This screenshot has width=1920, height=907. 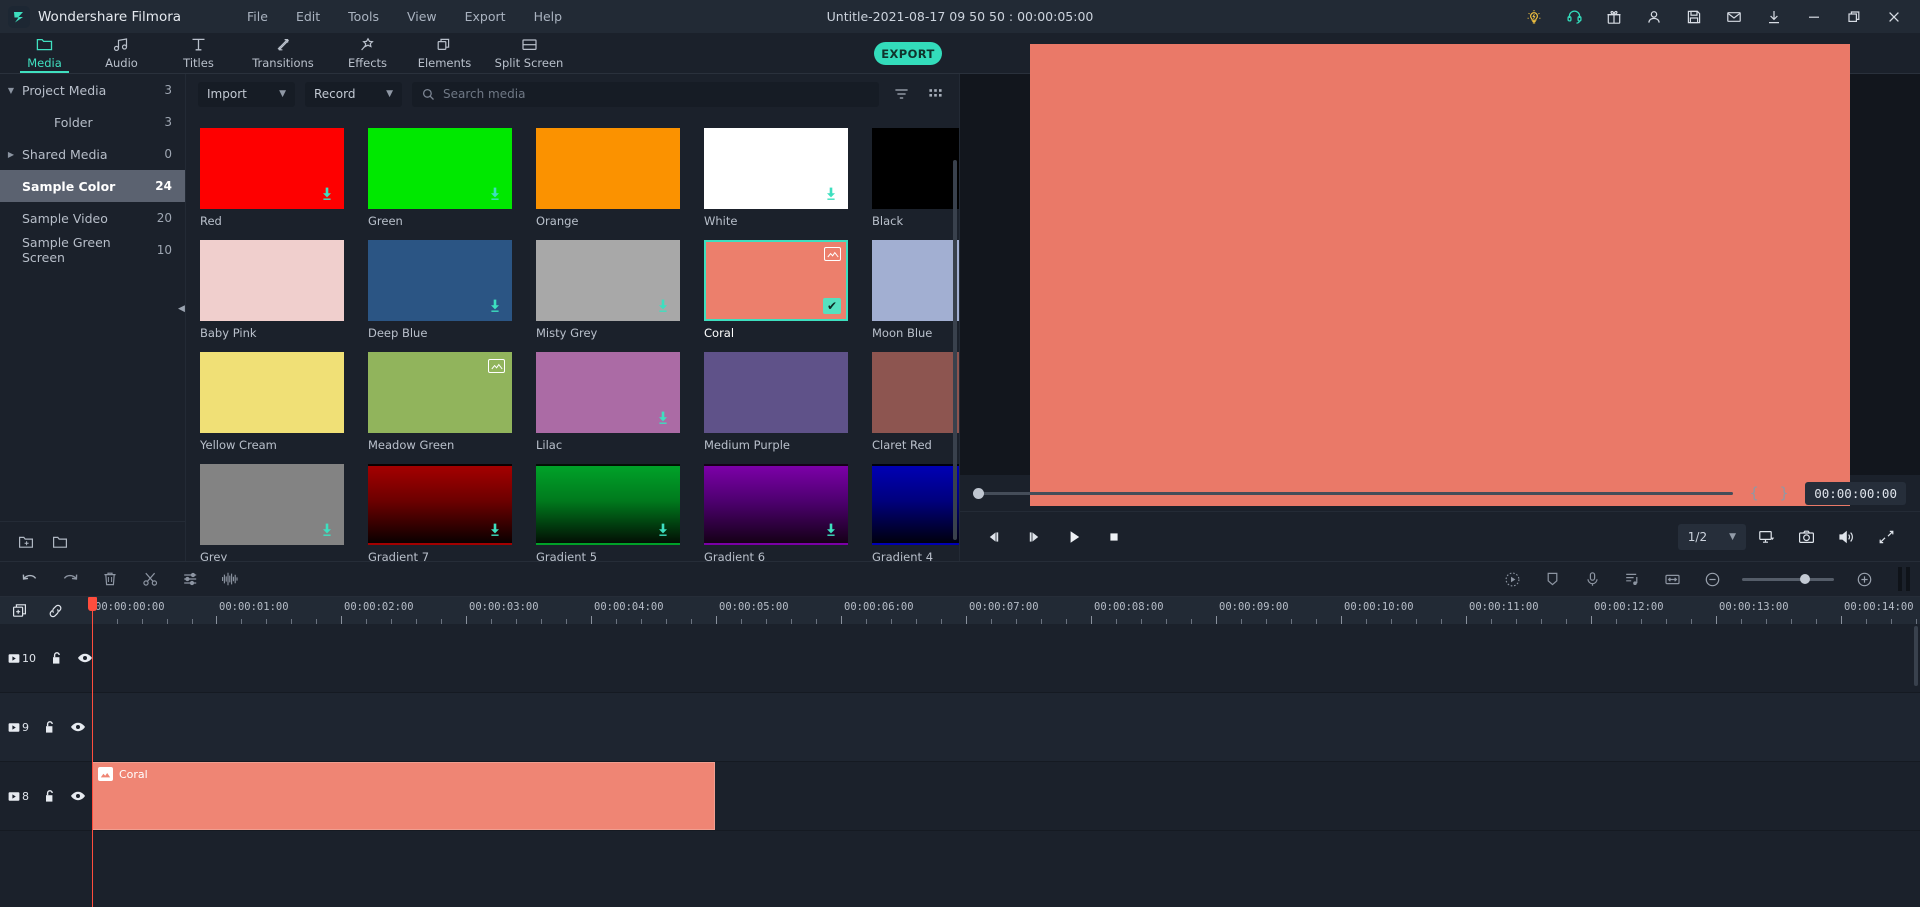 I want to click on gift-icon, so click(x=1614, y=16).